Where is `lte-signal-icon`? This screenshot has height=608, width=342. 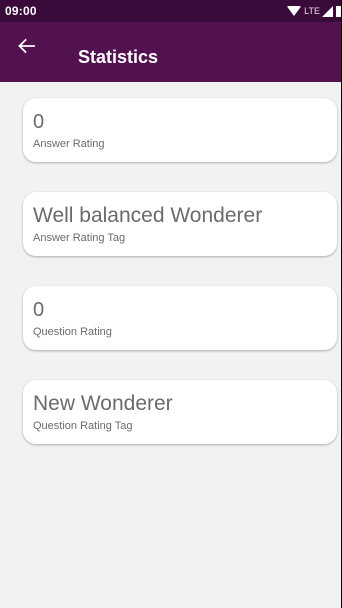 lte-signal-icon is located at coordinates (327, 11).